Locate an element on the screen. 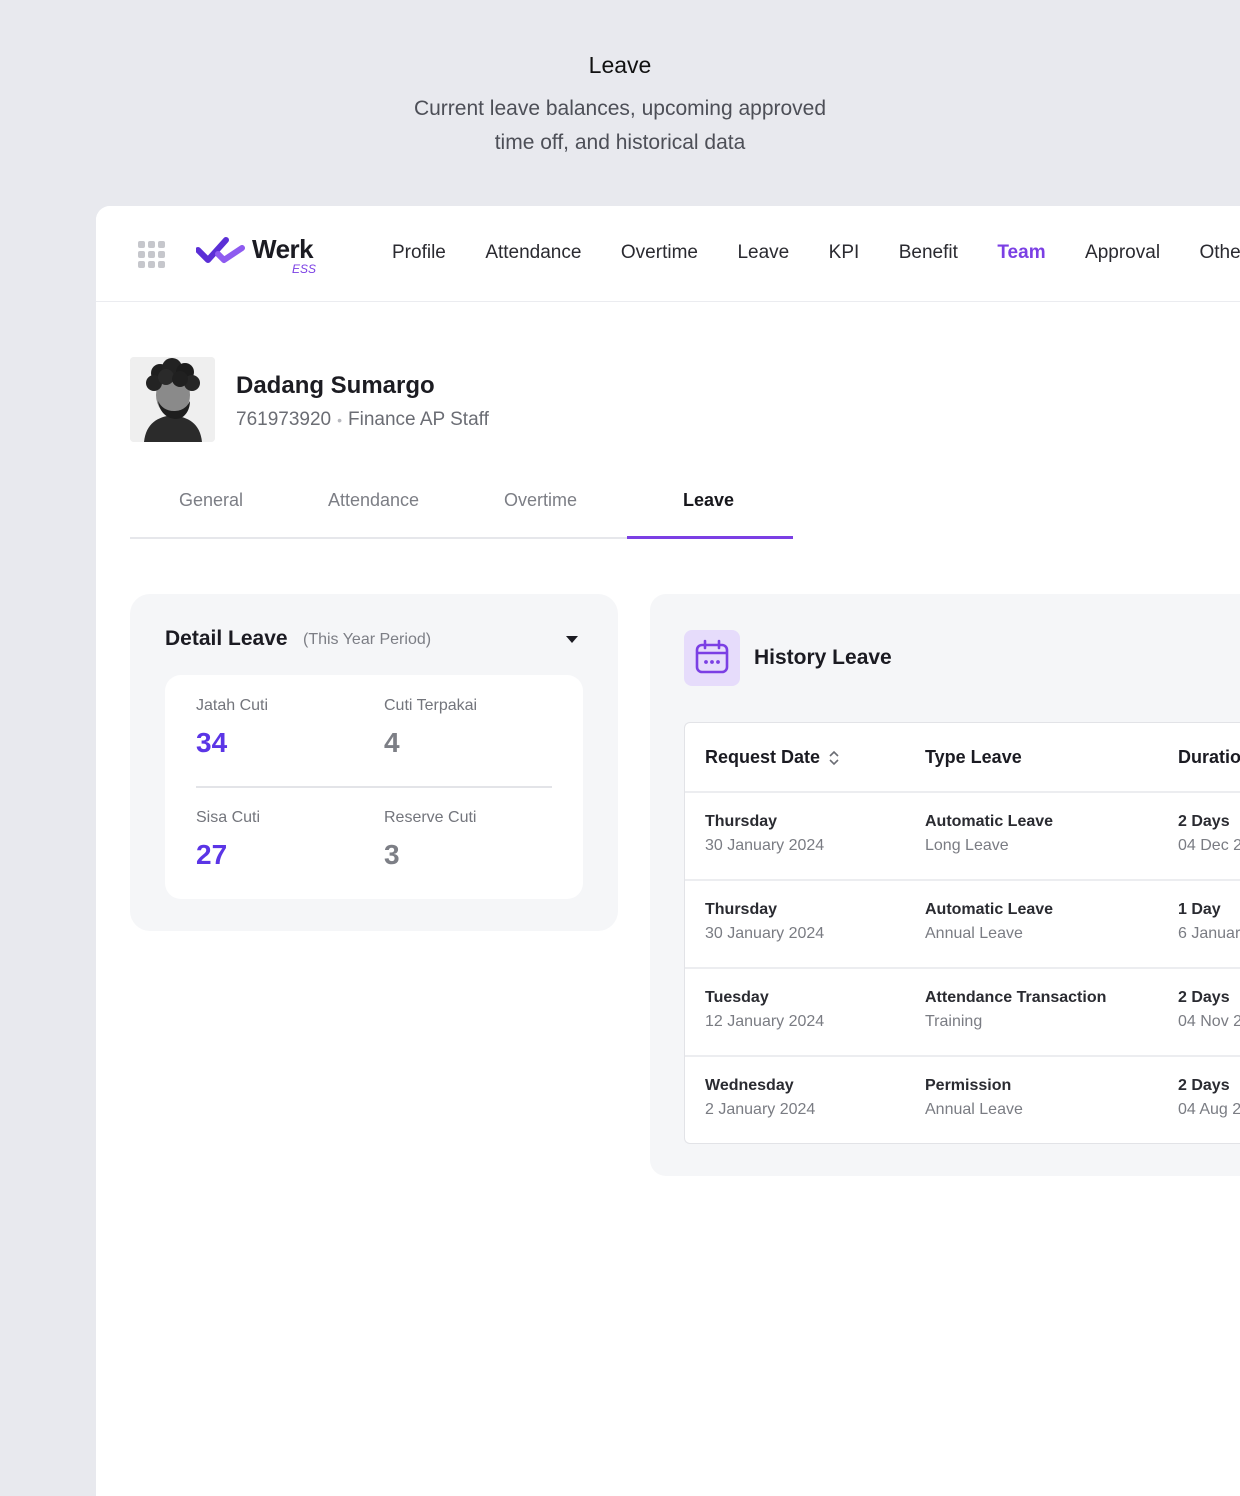  table-header: Request Date Type Leave Duration is located at coordinates (962, 758).